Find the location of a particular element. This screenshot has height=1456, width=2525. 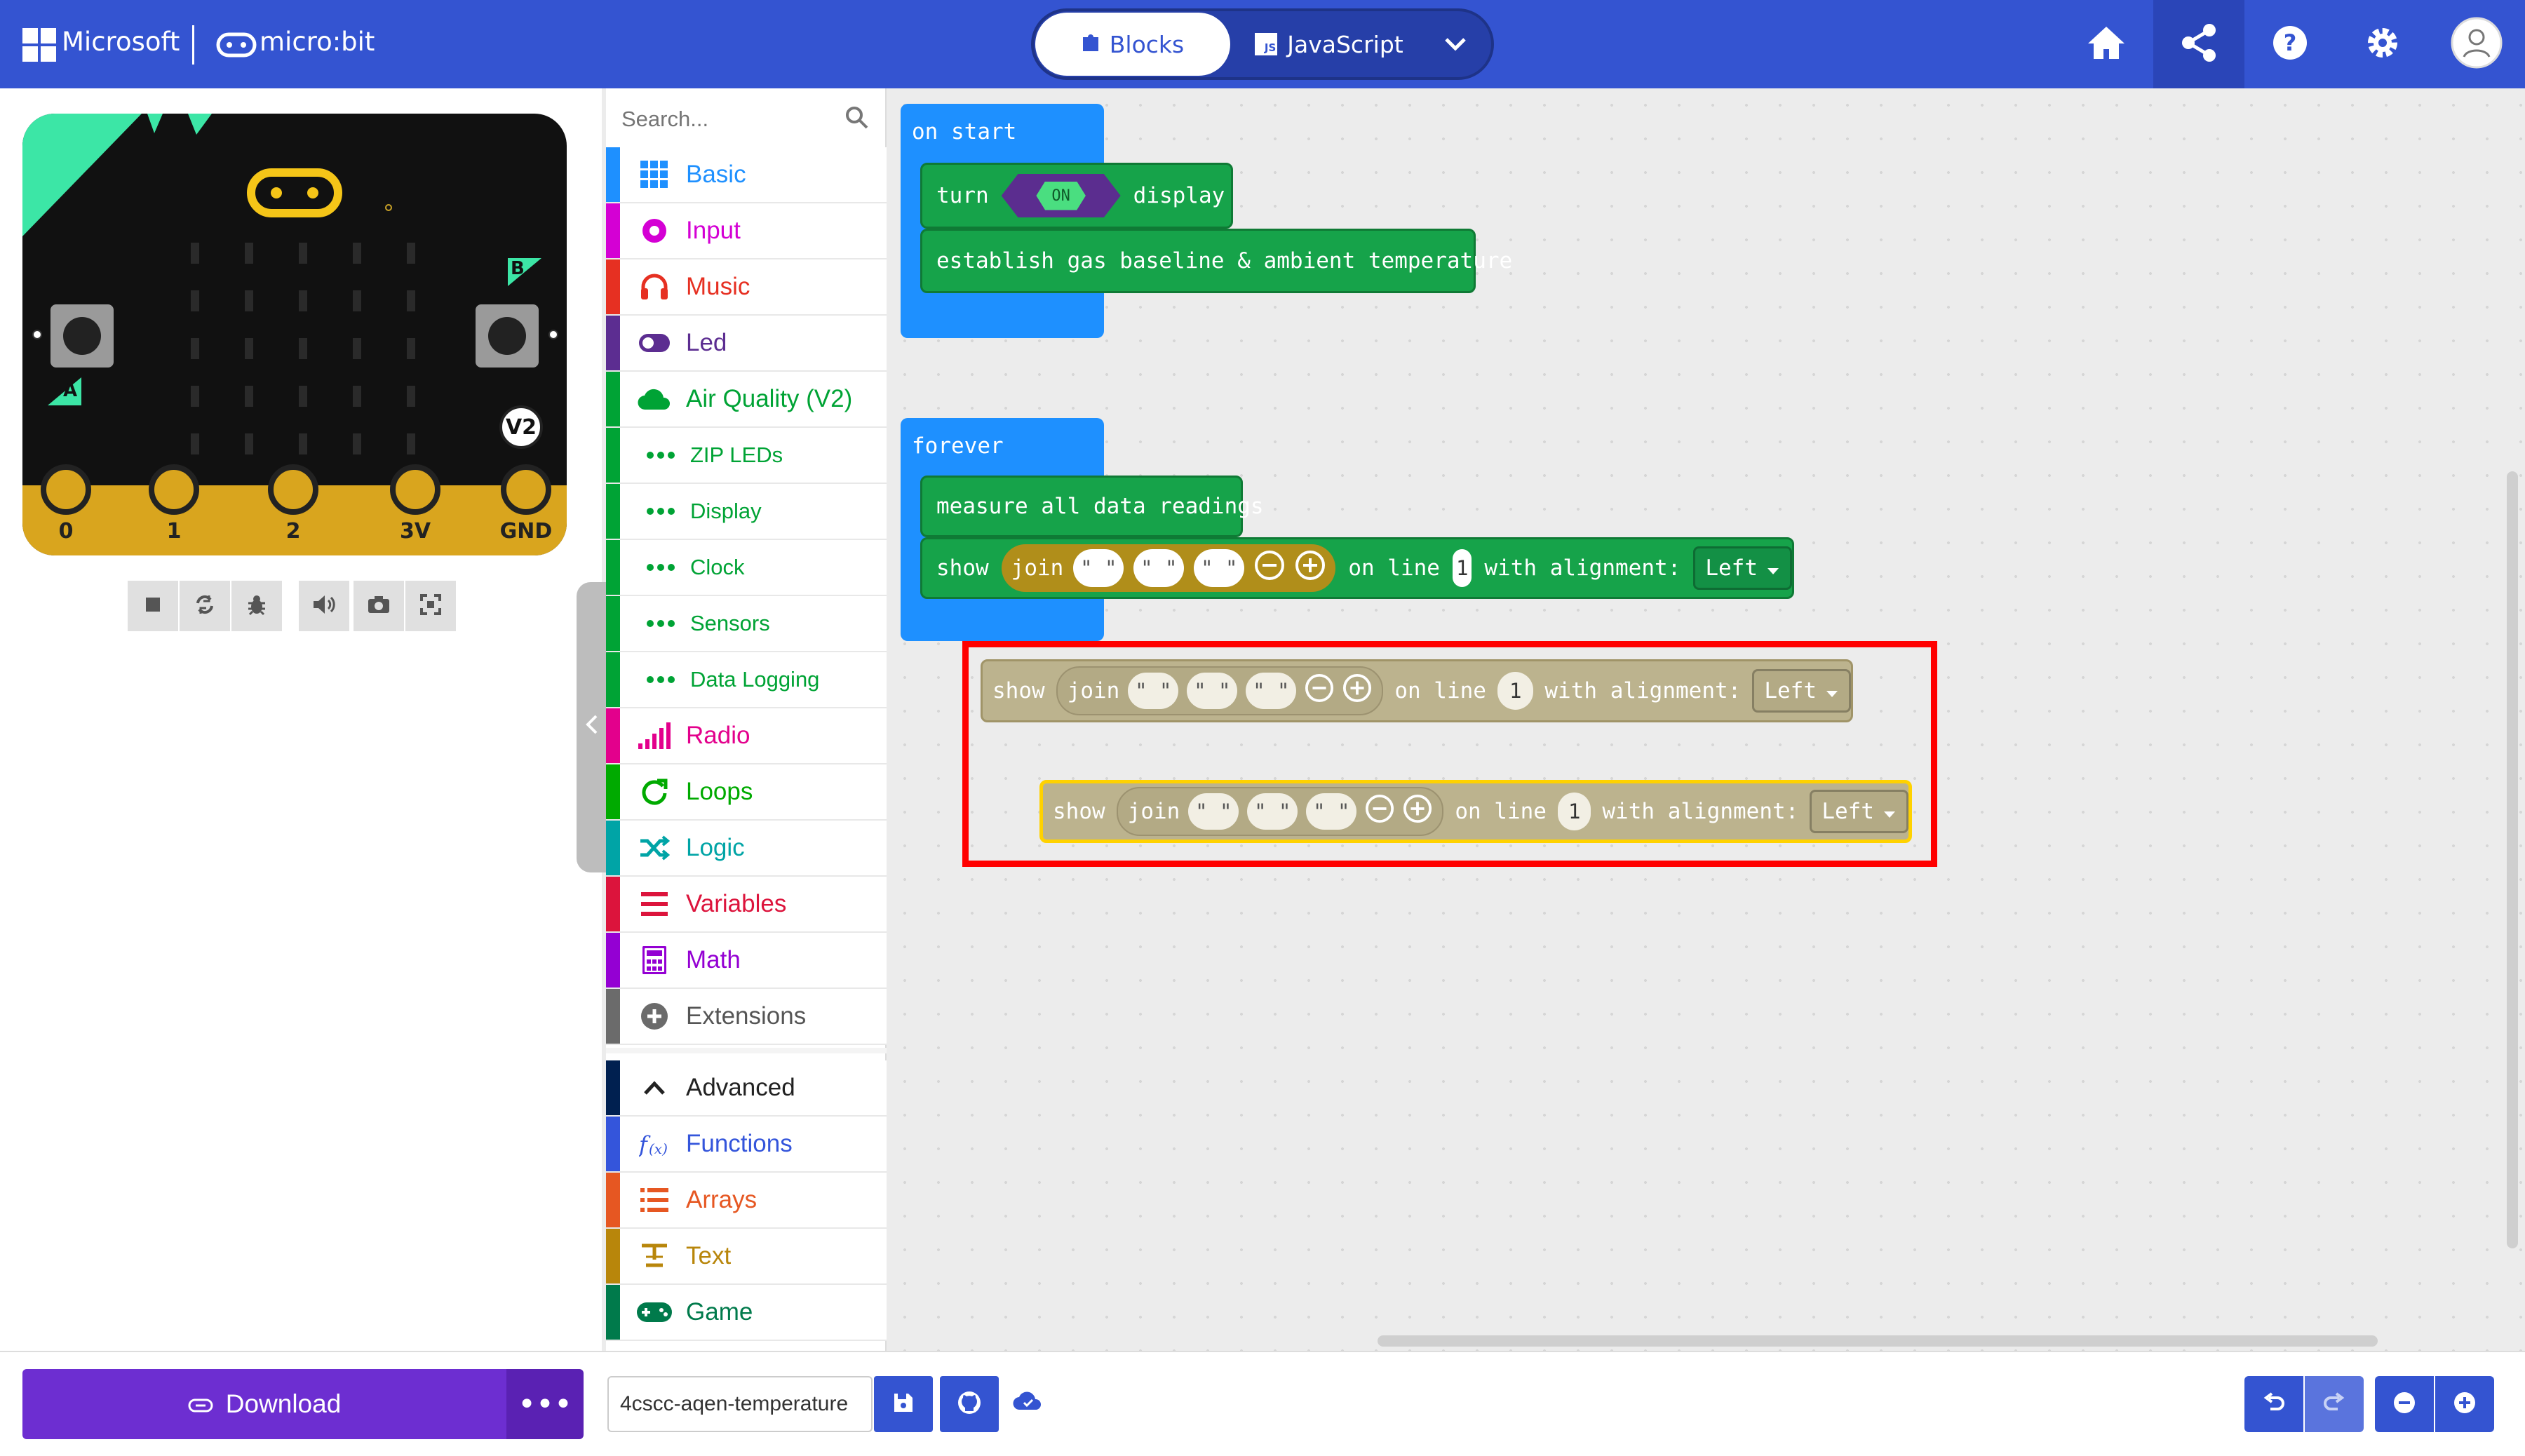

tab-blocks: Blocks is located at coordinates (1132, 44).